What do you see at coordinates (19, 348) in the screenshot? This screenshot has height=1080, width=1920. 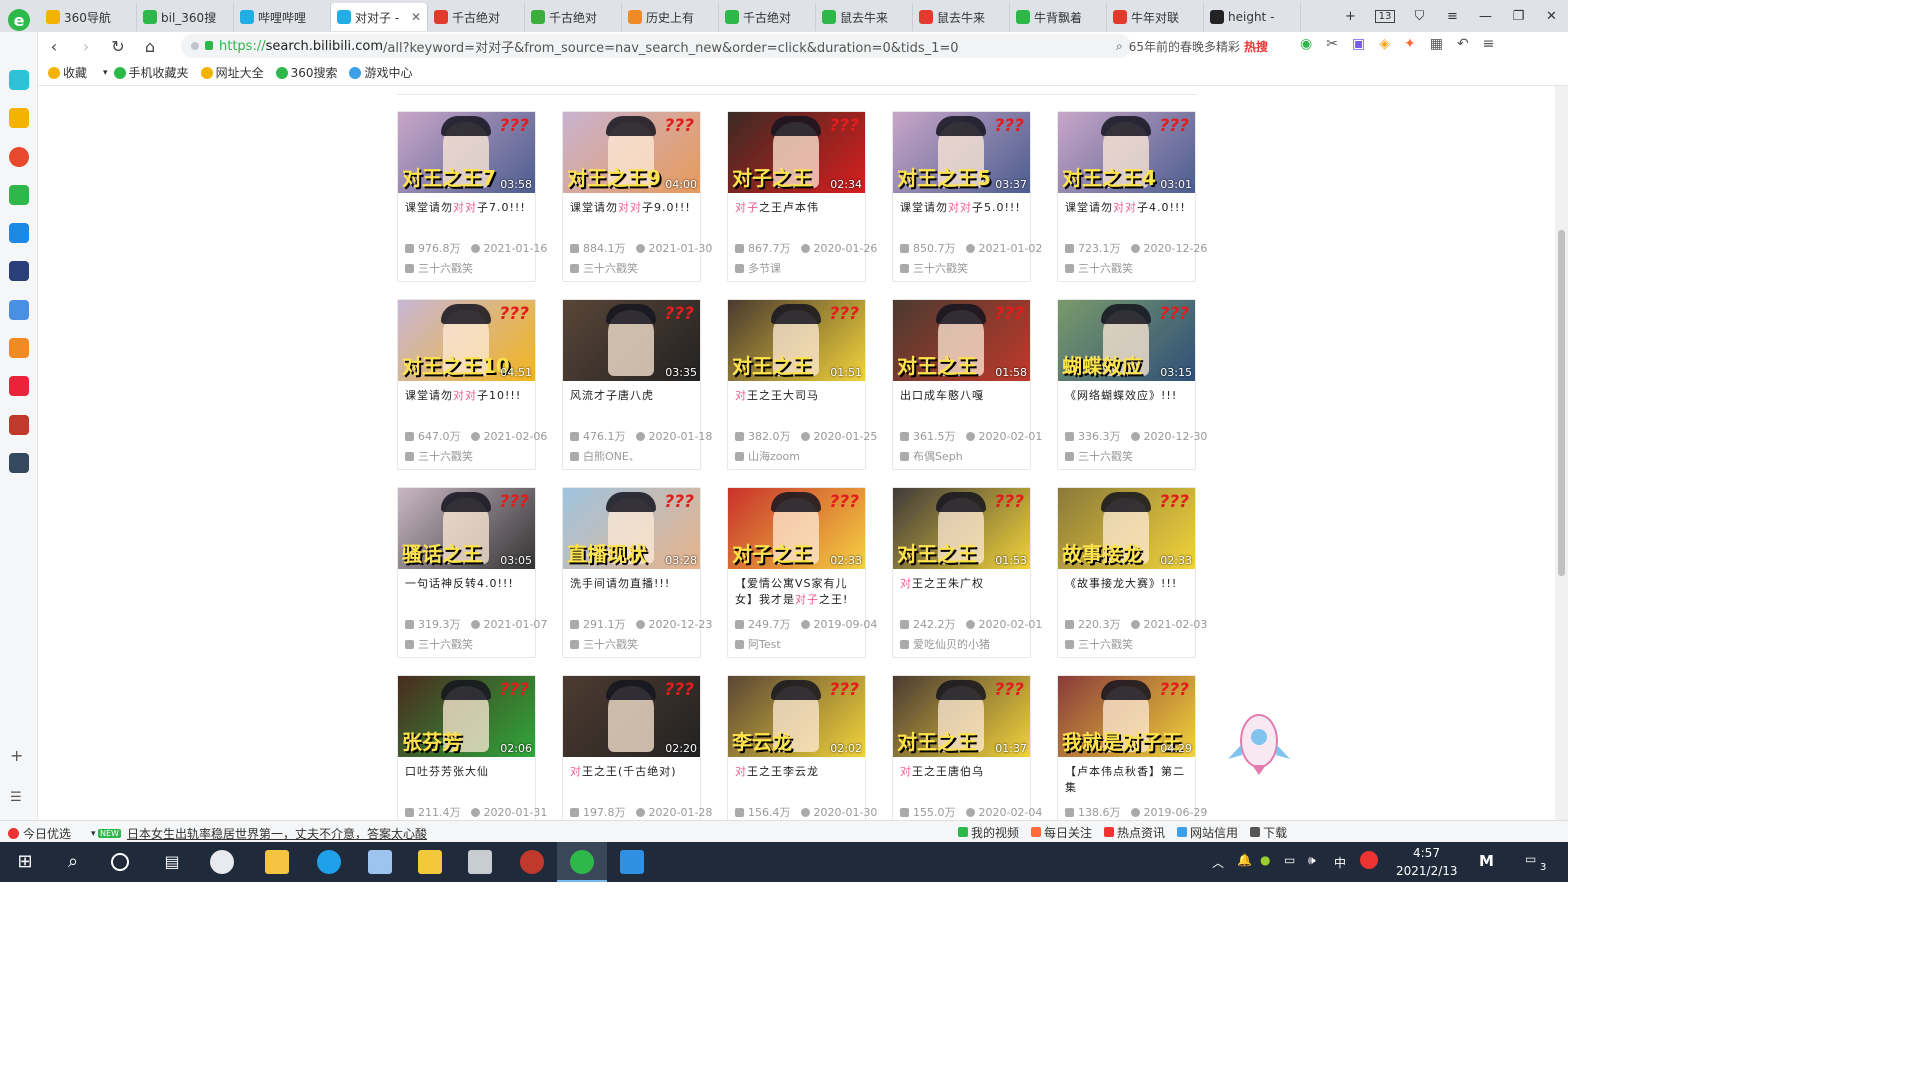 I see `sidebar-novel-icon` at bounding box center [19, 348].